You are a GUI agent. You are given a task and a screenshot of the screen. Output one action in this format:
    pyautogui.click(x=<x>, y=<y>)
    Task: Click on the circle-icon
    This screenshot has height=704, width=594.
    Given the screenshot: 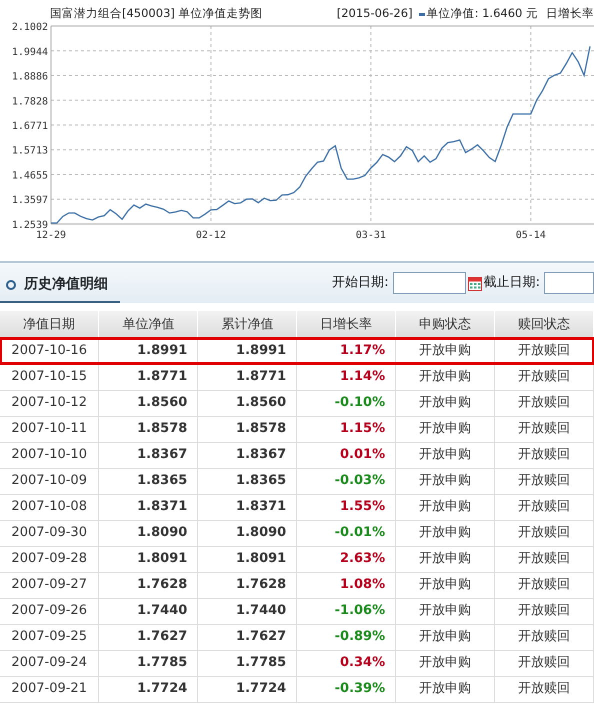 What is the action you would take?
    pyautogui.click(x=11, y=285)
    